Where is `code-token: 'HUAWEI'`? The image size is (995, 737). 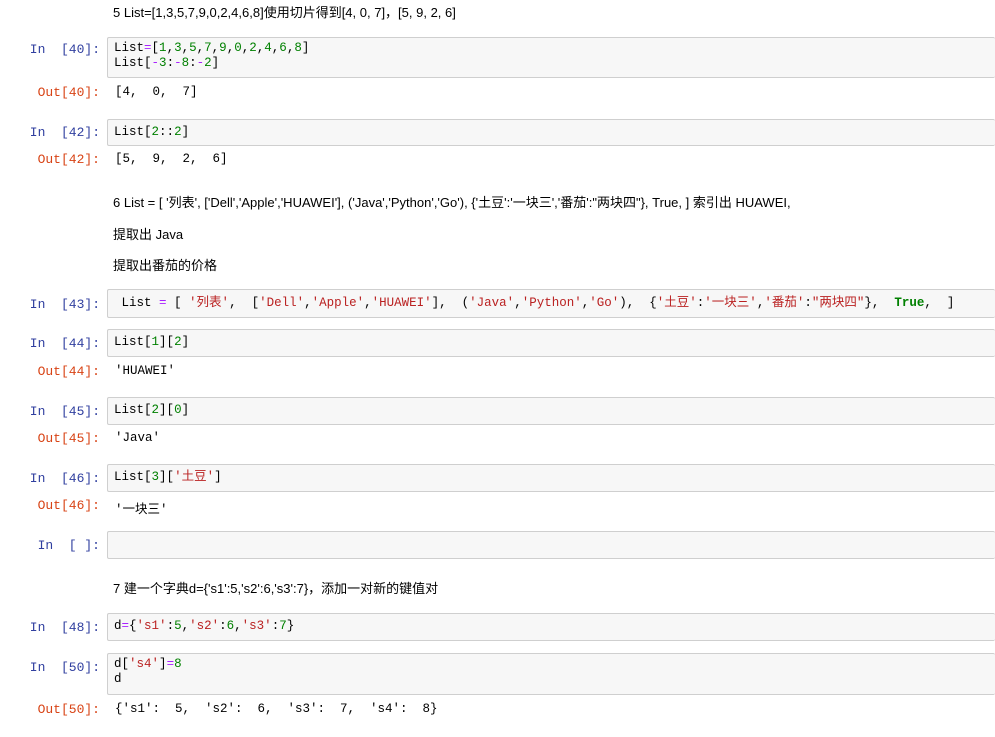 code-token: 'HUAWEI' is located at coordinates (401, 303).